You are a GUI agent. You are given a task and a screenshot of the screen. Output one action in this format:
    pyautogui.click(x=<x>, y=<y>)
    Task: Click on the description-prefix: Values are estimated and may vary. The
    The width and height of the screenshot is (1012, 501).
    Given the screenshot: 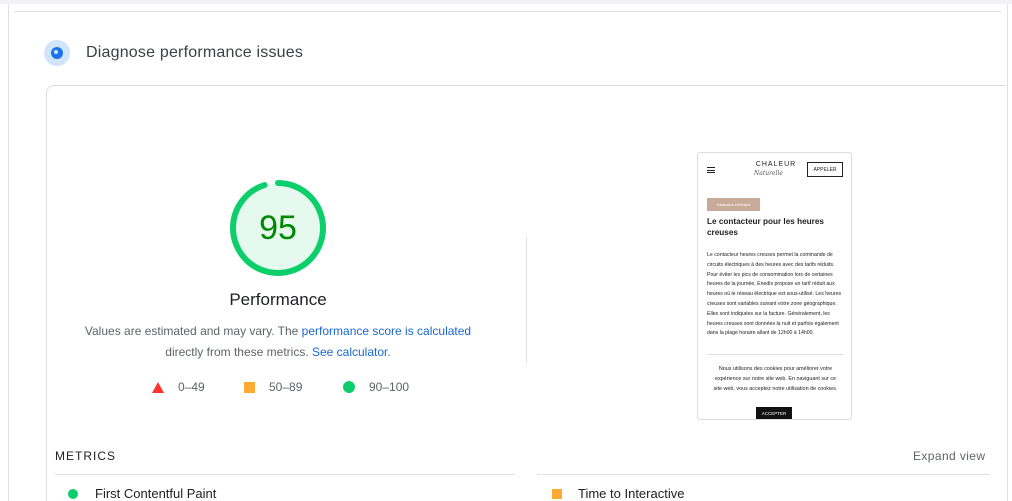 What is the action you would take?
    pyautogui.click(x=193, y=331)
    